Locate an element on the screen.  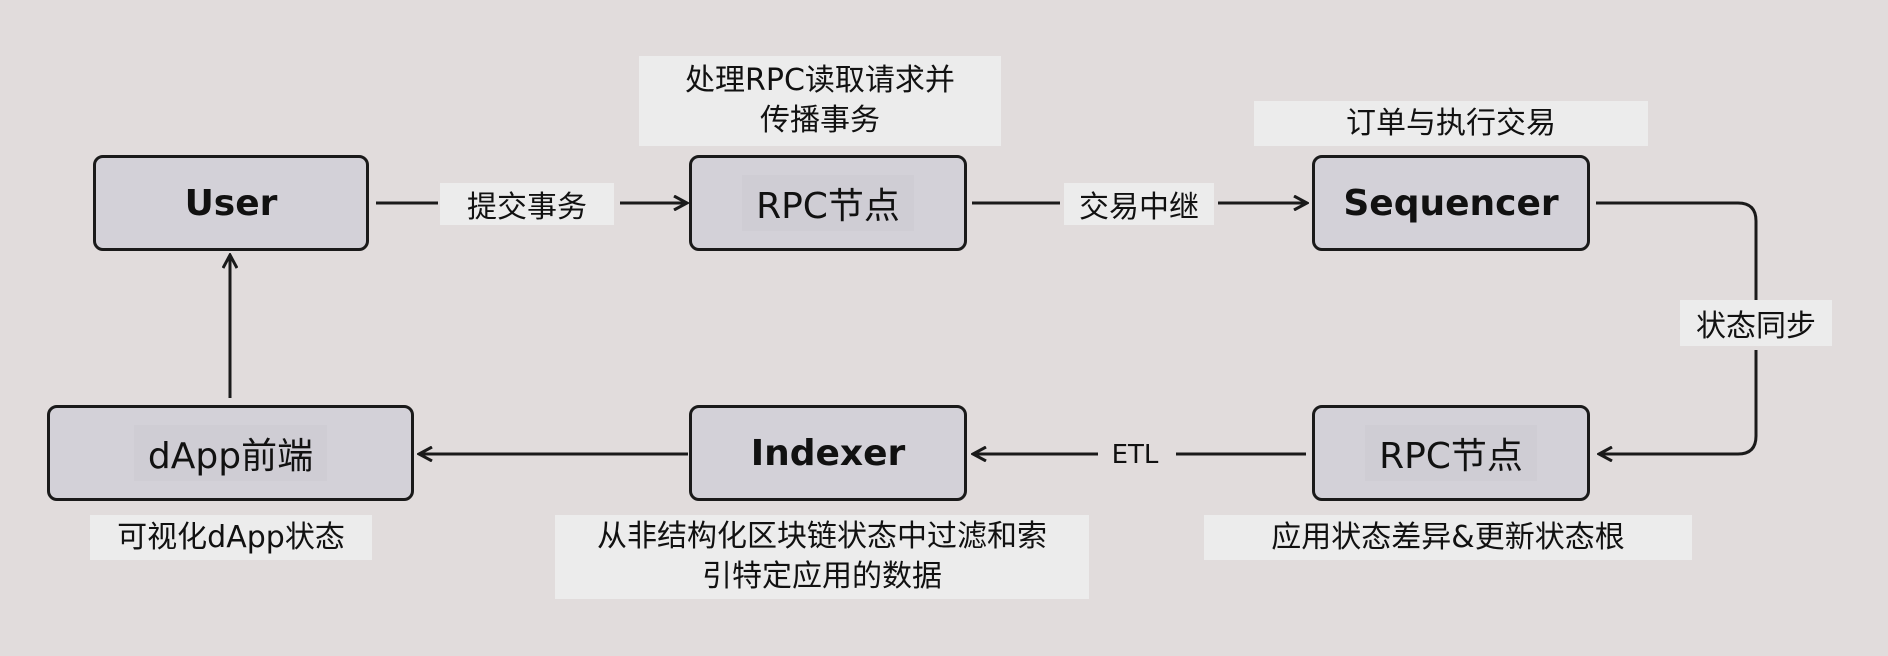
indexer-node: Indexer is located at coordinates (828, 453).